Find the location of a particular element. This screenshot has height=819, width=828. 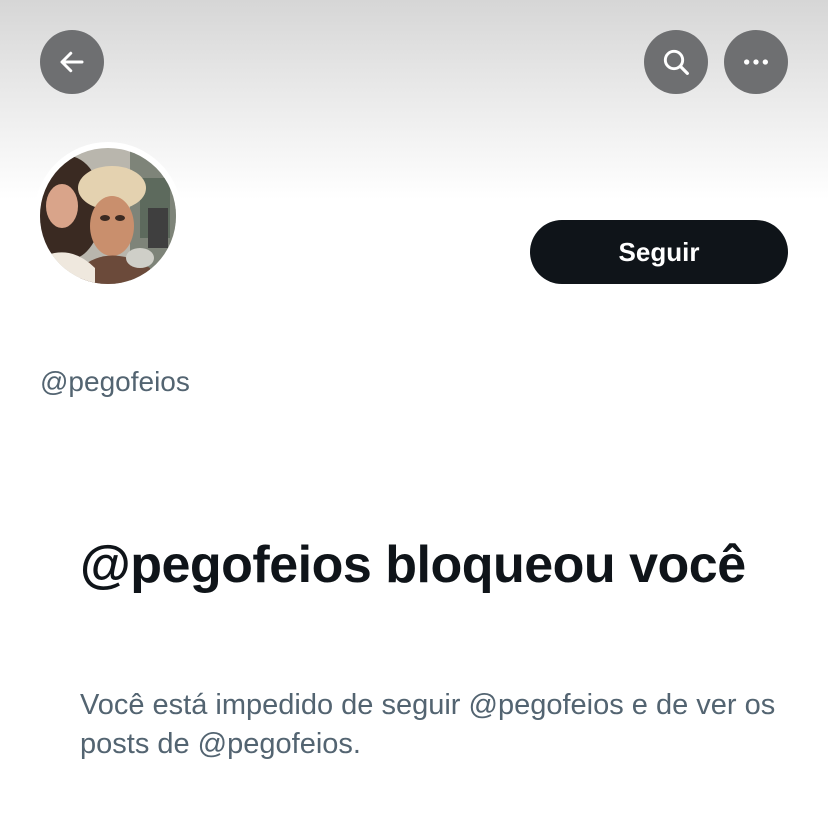

avatar-photo is located at coordinates (108, 216).